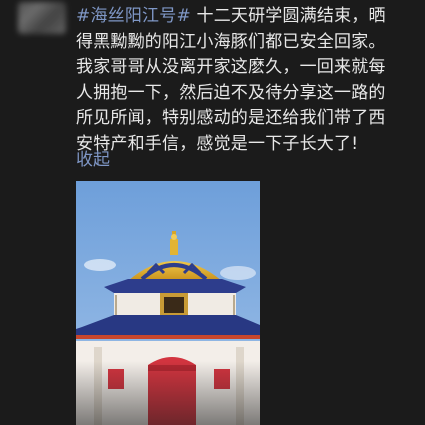 The image size is (425, 425). I want to click on post-line-4: 人拥抱一下，然后迫不及待分享这一路的, so click(231, 92).